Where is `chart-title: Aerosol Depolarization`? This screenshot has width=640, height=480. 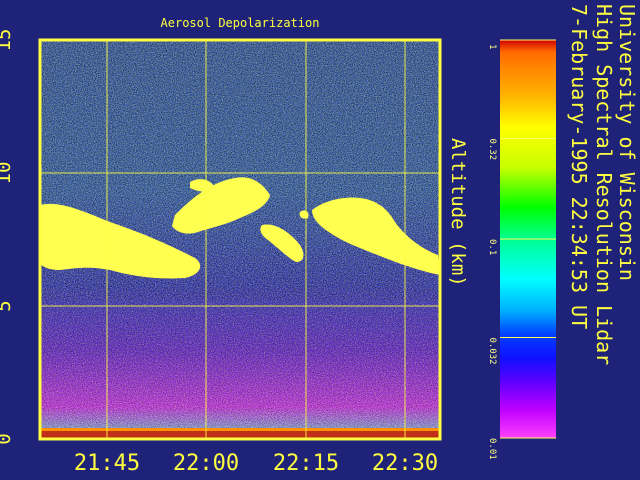 chart-title: Aerosol Depolarization is located at coordinates (240, 23).